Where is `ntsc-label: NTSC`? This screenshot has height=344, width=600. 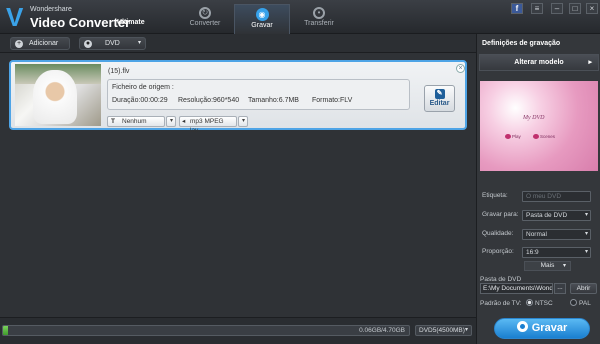
ntsc-label: NTSC is located at coordinates (544, 303).